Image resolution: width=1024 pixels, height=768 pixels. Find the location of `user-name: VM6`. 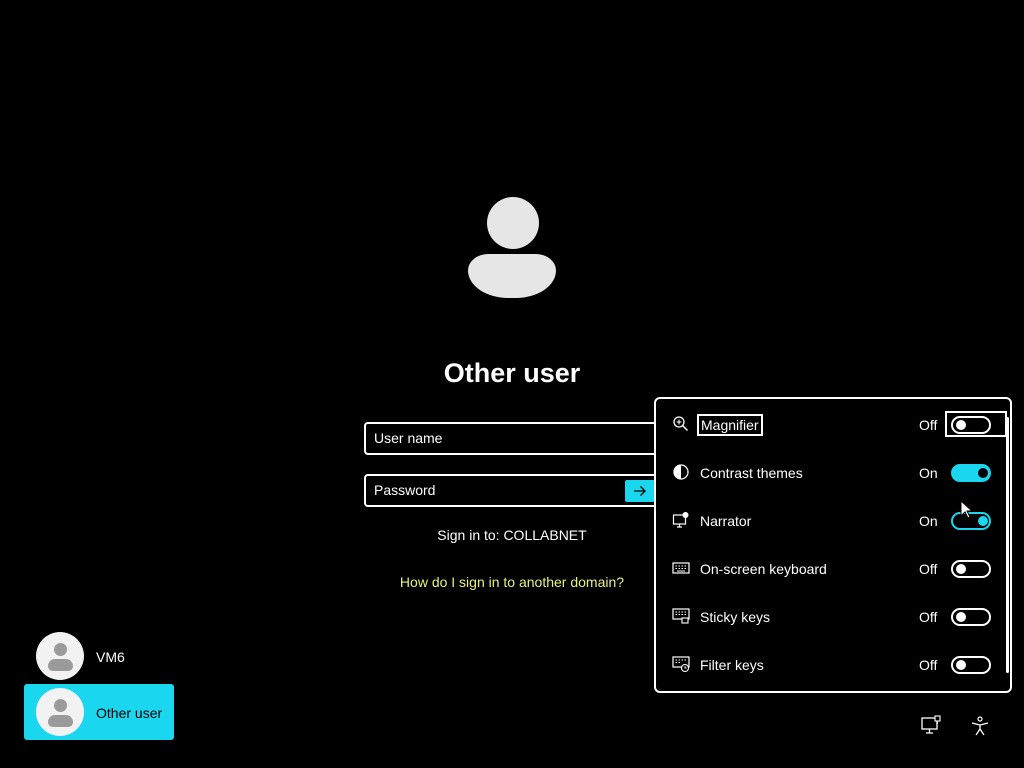

user-name: VM6 is located at coordinates (110, 657).